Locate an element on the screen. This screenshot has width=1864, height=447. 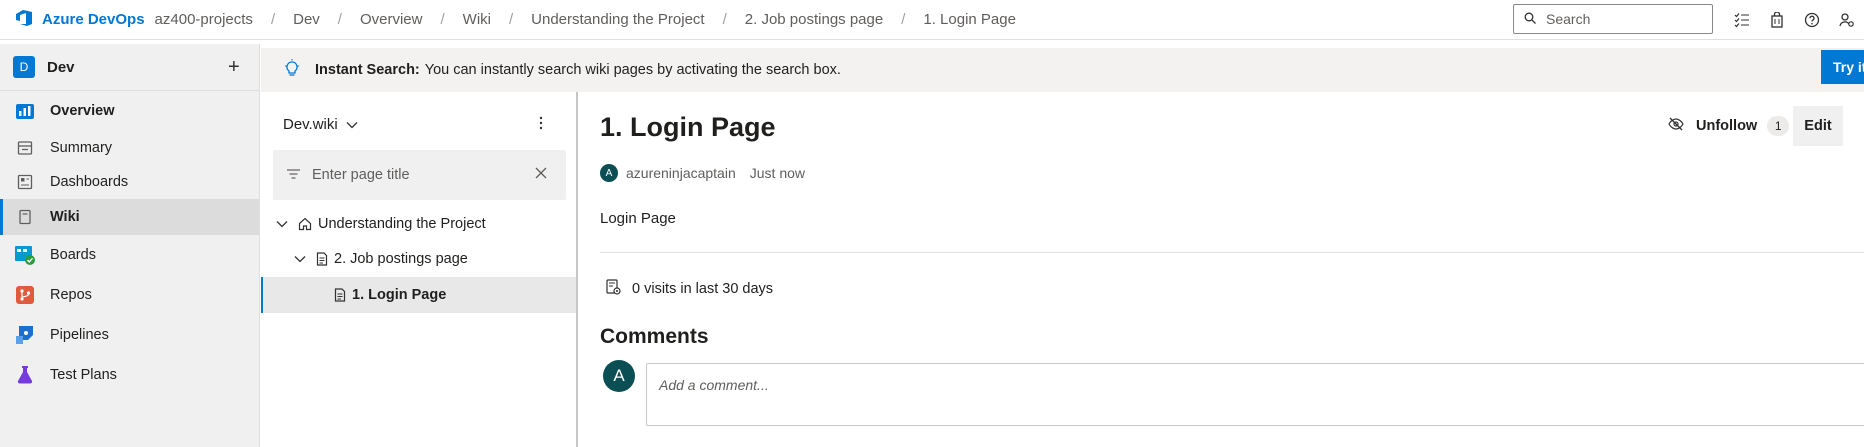
search-placeholder: Search is located at coordinates (1568, 19).